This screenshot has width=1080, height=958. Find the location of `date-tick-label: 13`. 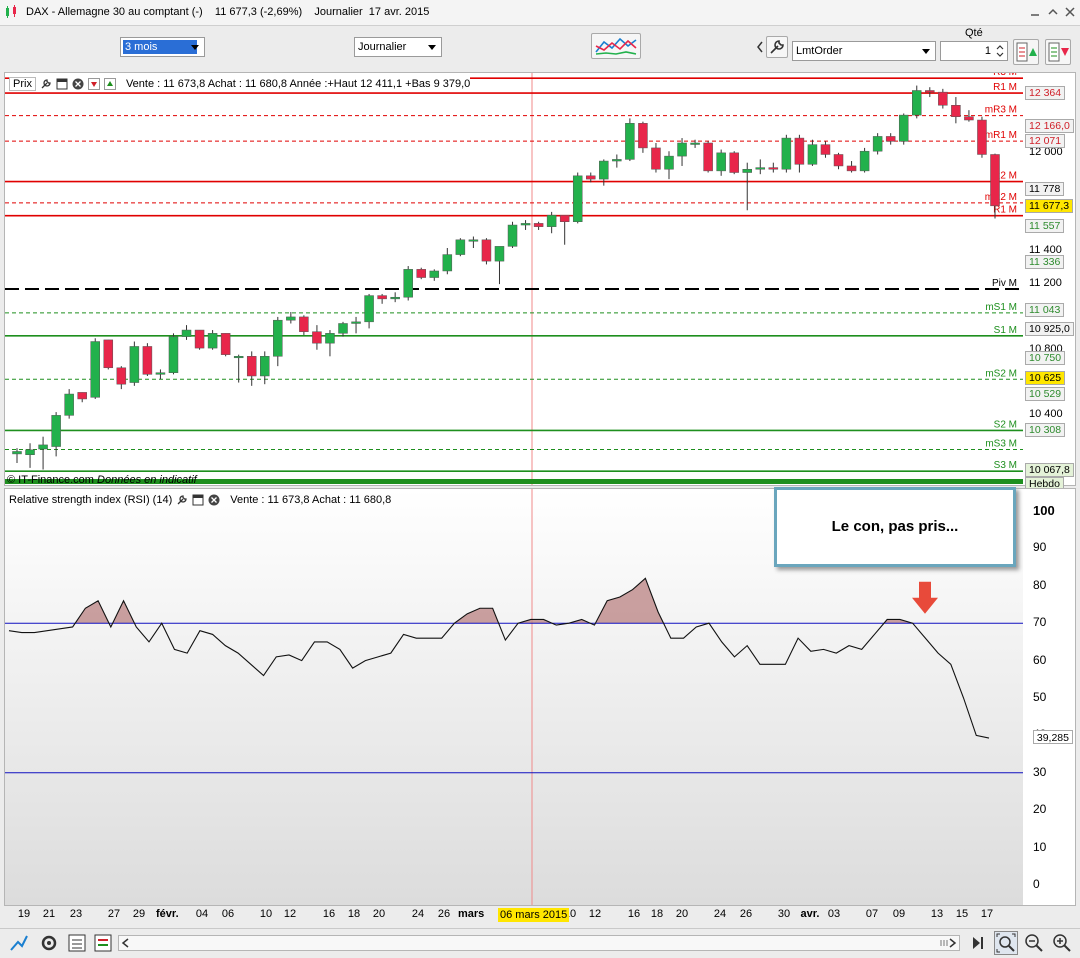

date-tick-label: 13 is located at coordinates (937, 914).